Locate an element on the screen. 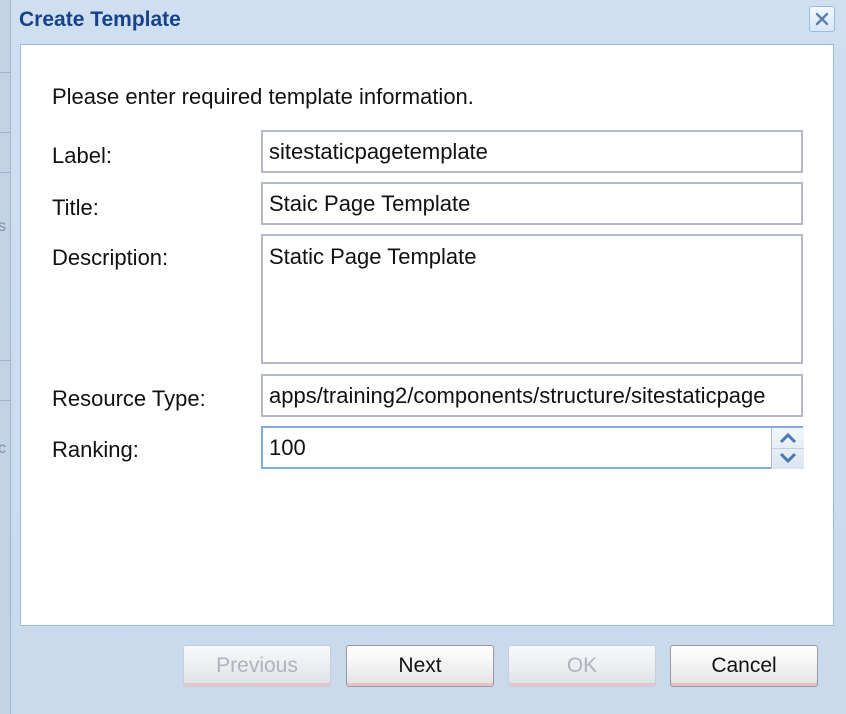  ranking-field-label: Ranking: is located at coordinates (95, 449).